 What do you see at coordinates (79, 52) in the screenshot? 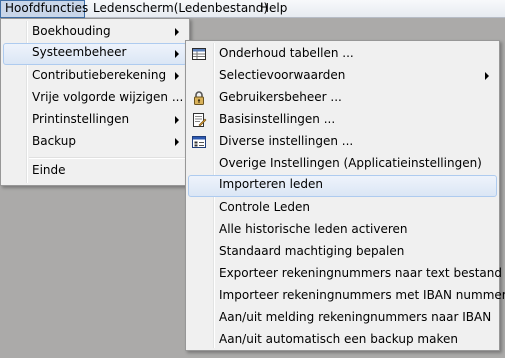
I see `menu-item-label: Systeembeheer` at bounding box center [79, 52].